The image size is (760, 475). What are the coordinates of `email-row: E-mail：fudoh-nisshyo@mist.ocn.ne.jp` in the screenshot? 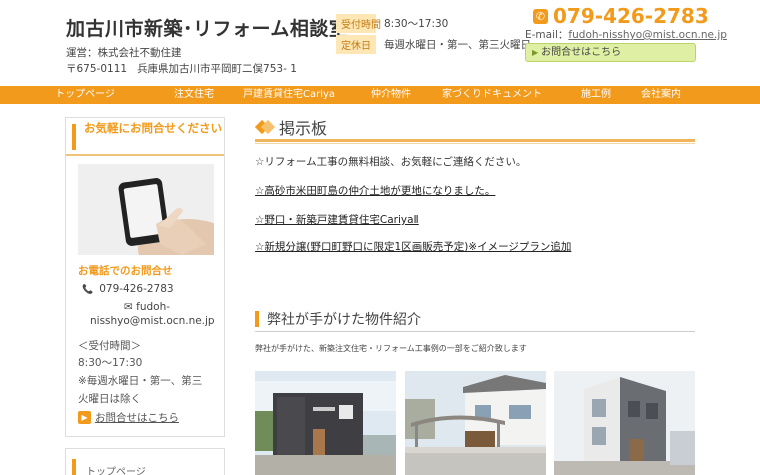 It's located at (626, 34).